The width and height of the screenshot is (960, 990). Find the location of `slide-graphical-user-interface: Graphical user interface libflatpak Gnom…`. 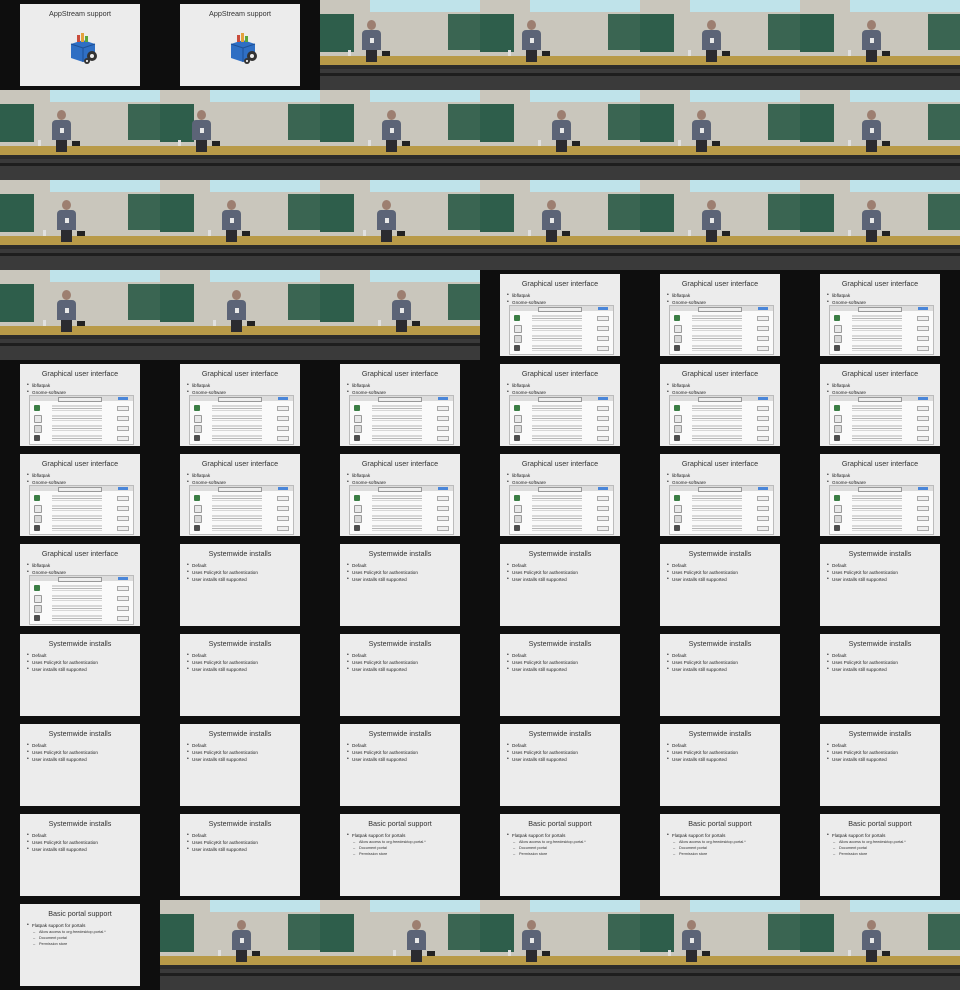

slide-graphical-user-interface: Graphical user interface libflatpak Gnom… is located at coordinates (720, 315).